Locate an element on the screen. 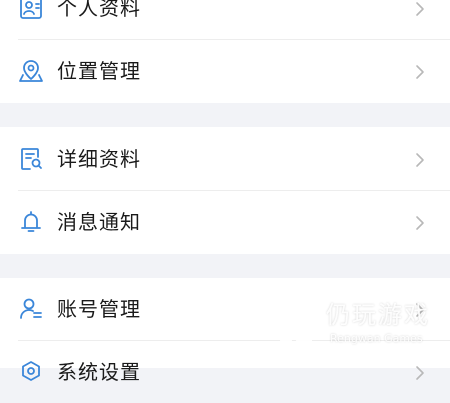  menu-item-label: 位置管理 is located at coordinates (99, 71).